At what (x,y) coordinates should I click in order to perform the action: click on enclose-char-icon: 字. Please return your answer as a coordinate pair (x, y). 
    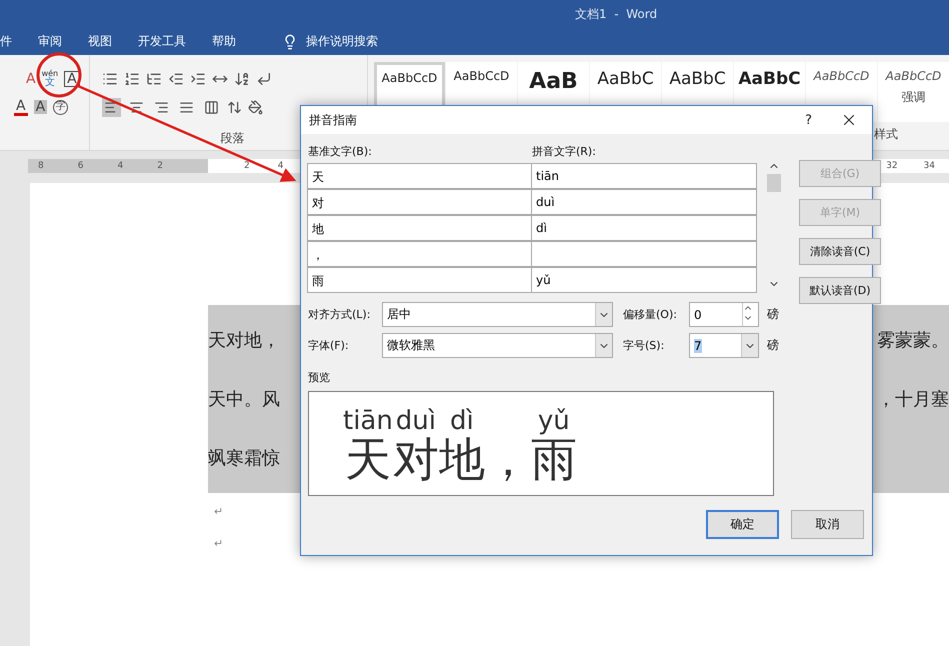
    Looking at the image, I should click on (60, 107).